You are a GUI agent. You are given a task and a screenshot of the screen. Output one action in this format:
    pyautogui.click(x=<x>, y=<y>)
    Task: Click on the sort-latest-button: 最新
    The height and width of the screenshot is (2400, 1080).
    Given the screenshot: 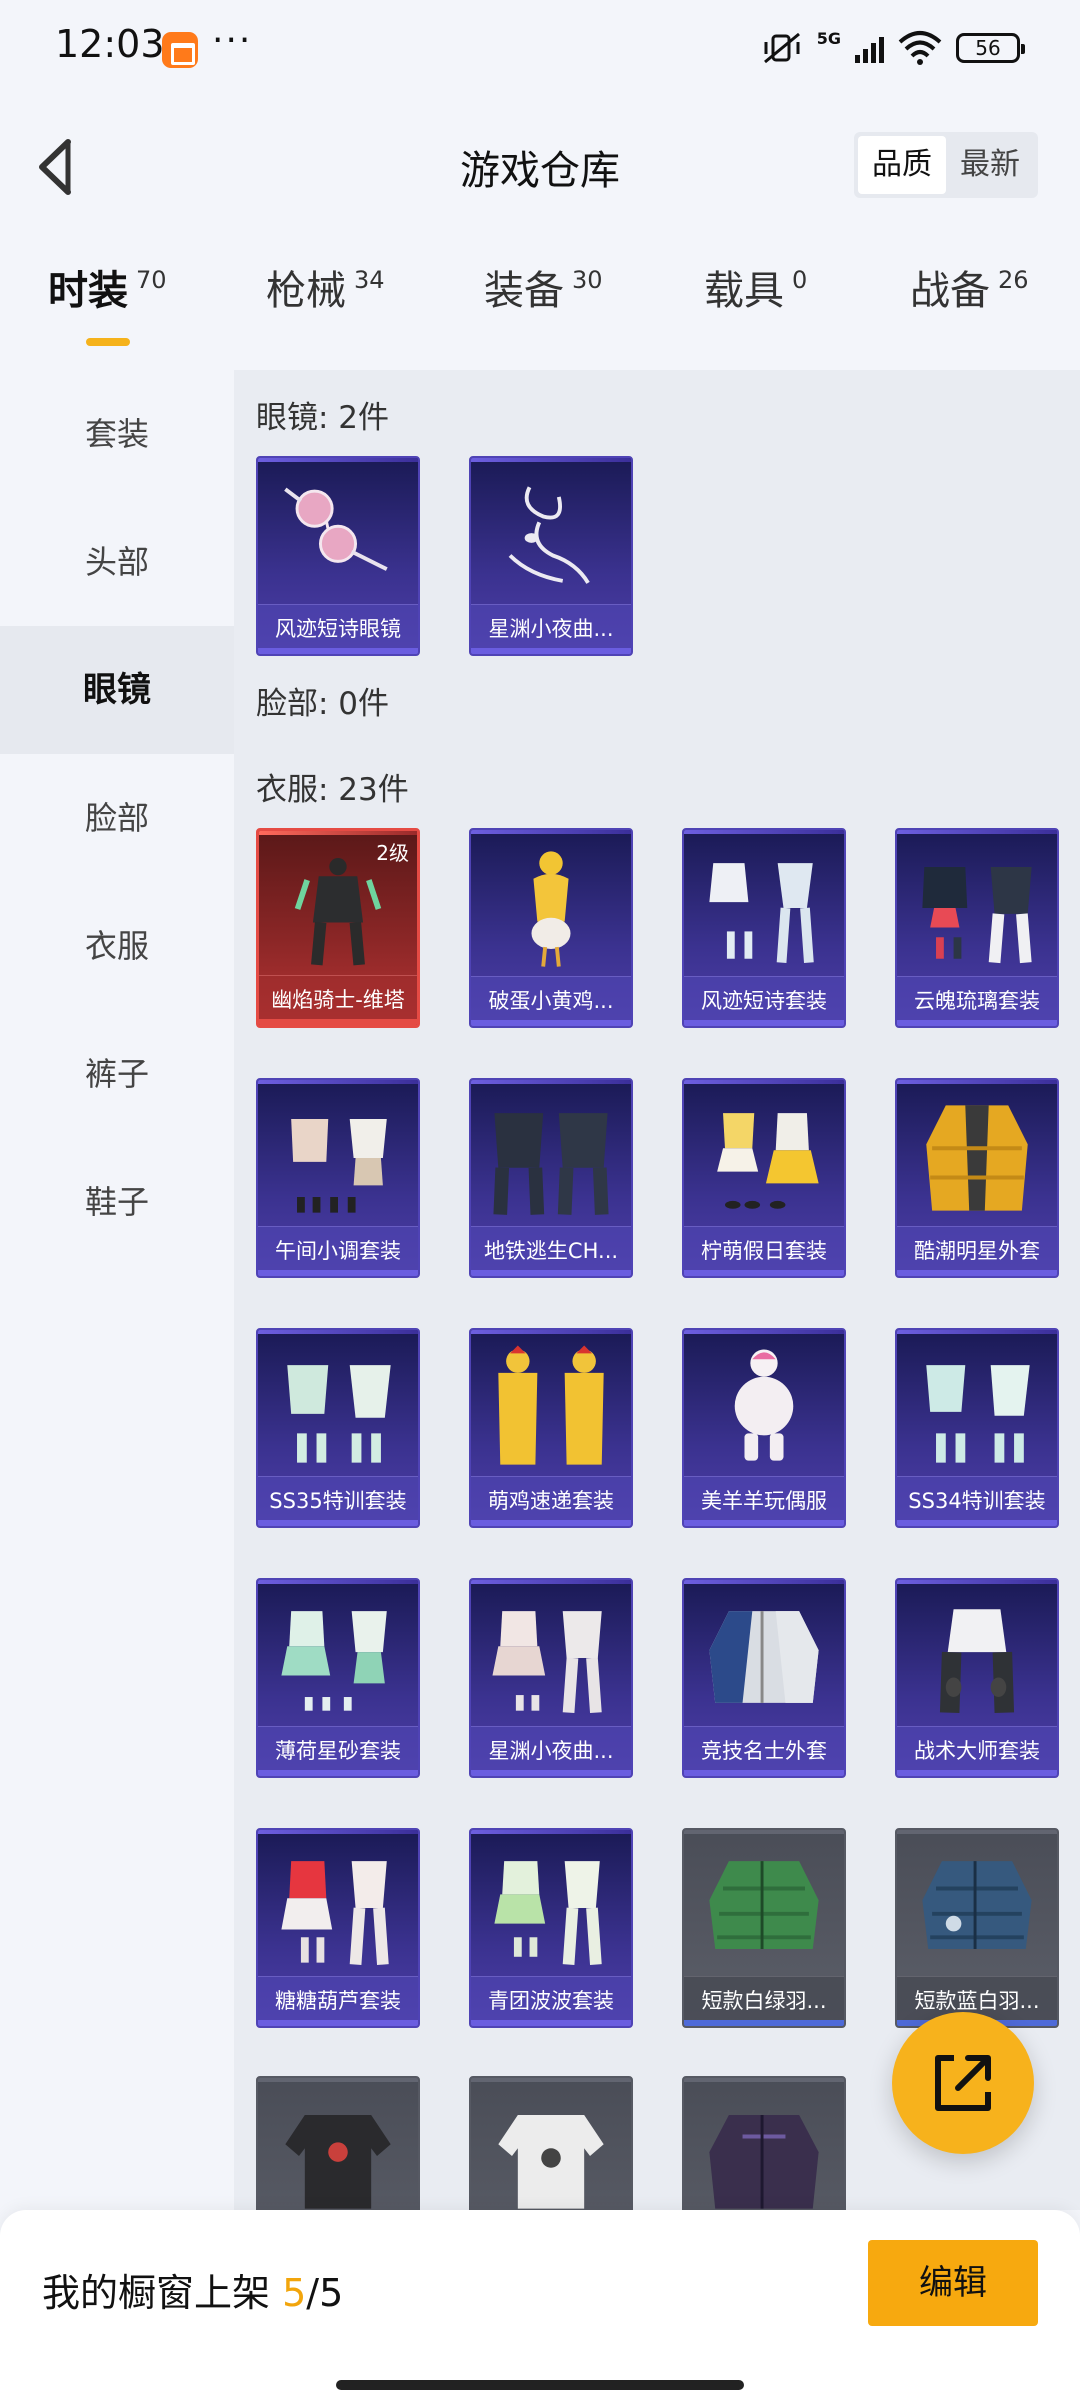 What is the action you would take?
    pyautogui.click(x=990, y=165)
    